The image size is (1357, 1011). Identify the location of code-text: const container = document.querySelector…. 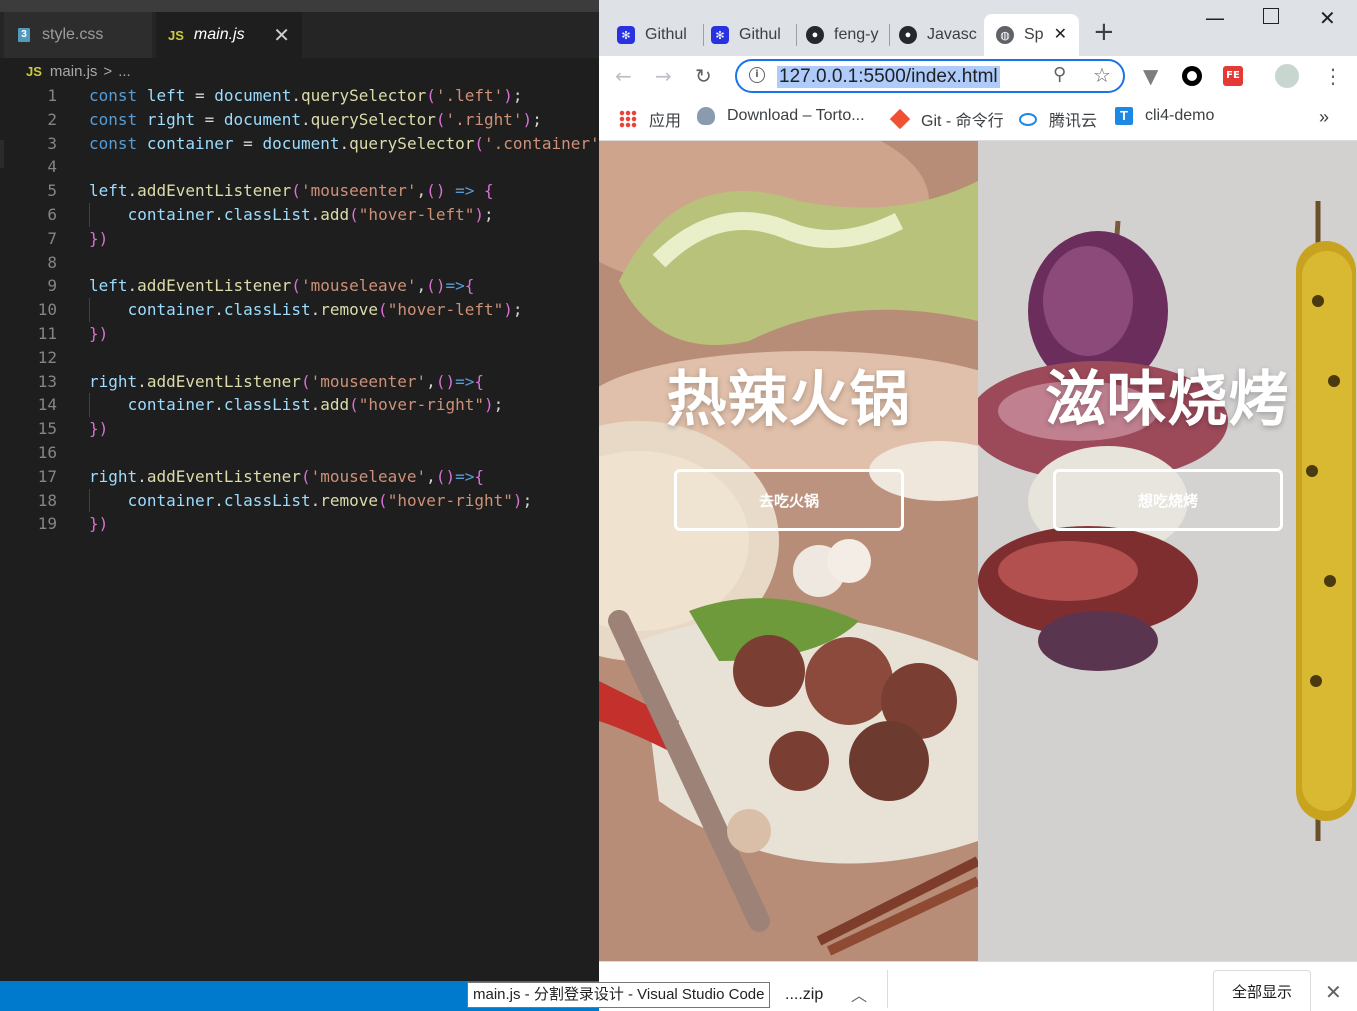
(344, 143).